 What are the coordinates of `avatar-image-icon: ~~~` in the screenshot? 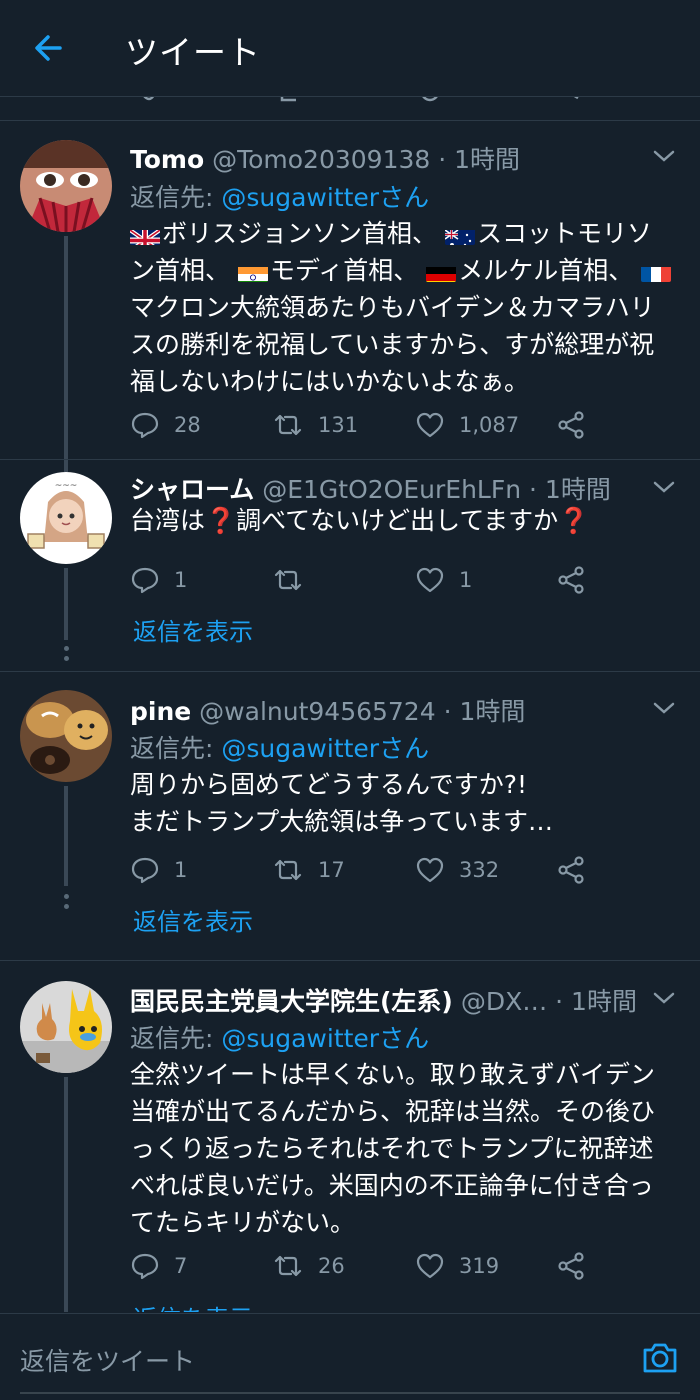 It's located at (66, 518).